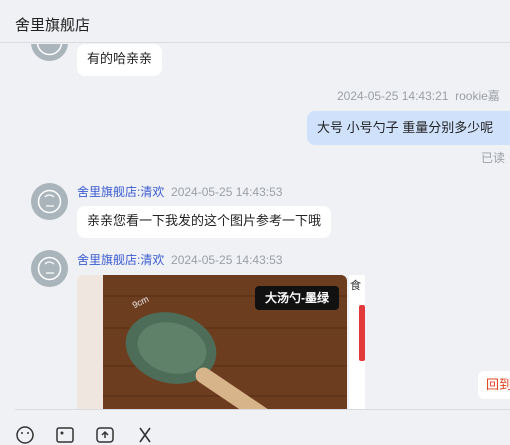 This screenshot has height=445, width=510. I want to click on message-text: 亲亲您看一下我发的这个图片参考一下哦, so click(204, 220).